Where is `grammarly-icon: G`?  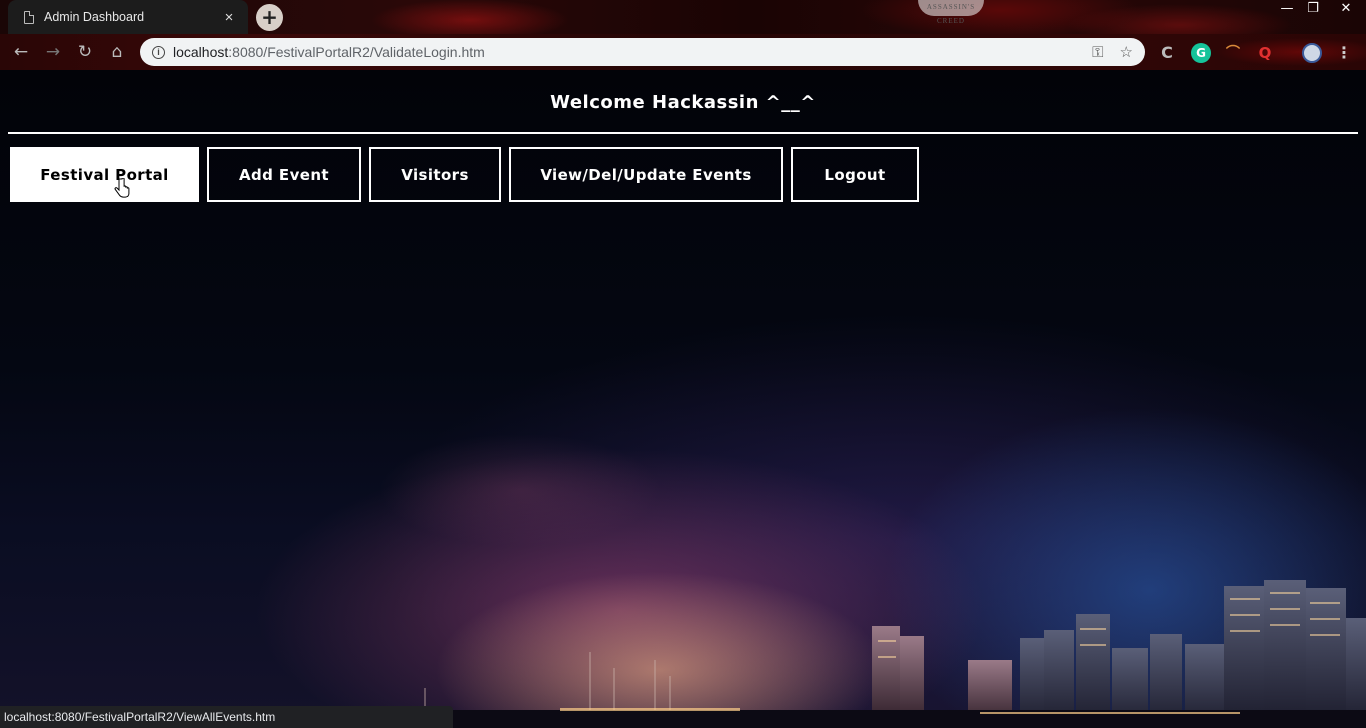
grammarly-icon: G is located at coordinates (1201, 53).